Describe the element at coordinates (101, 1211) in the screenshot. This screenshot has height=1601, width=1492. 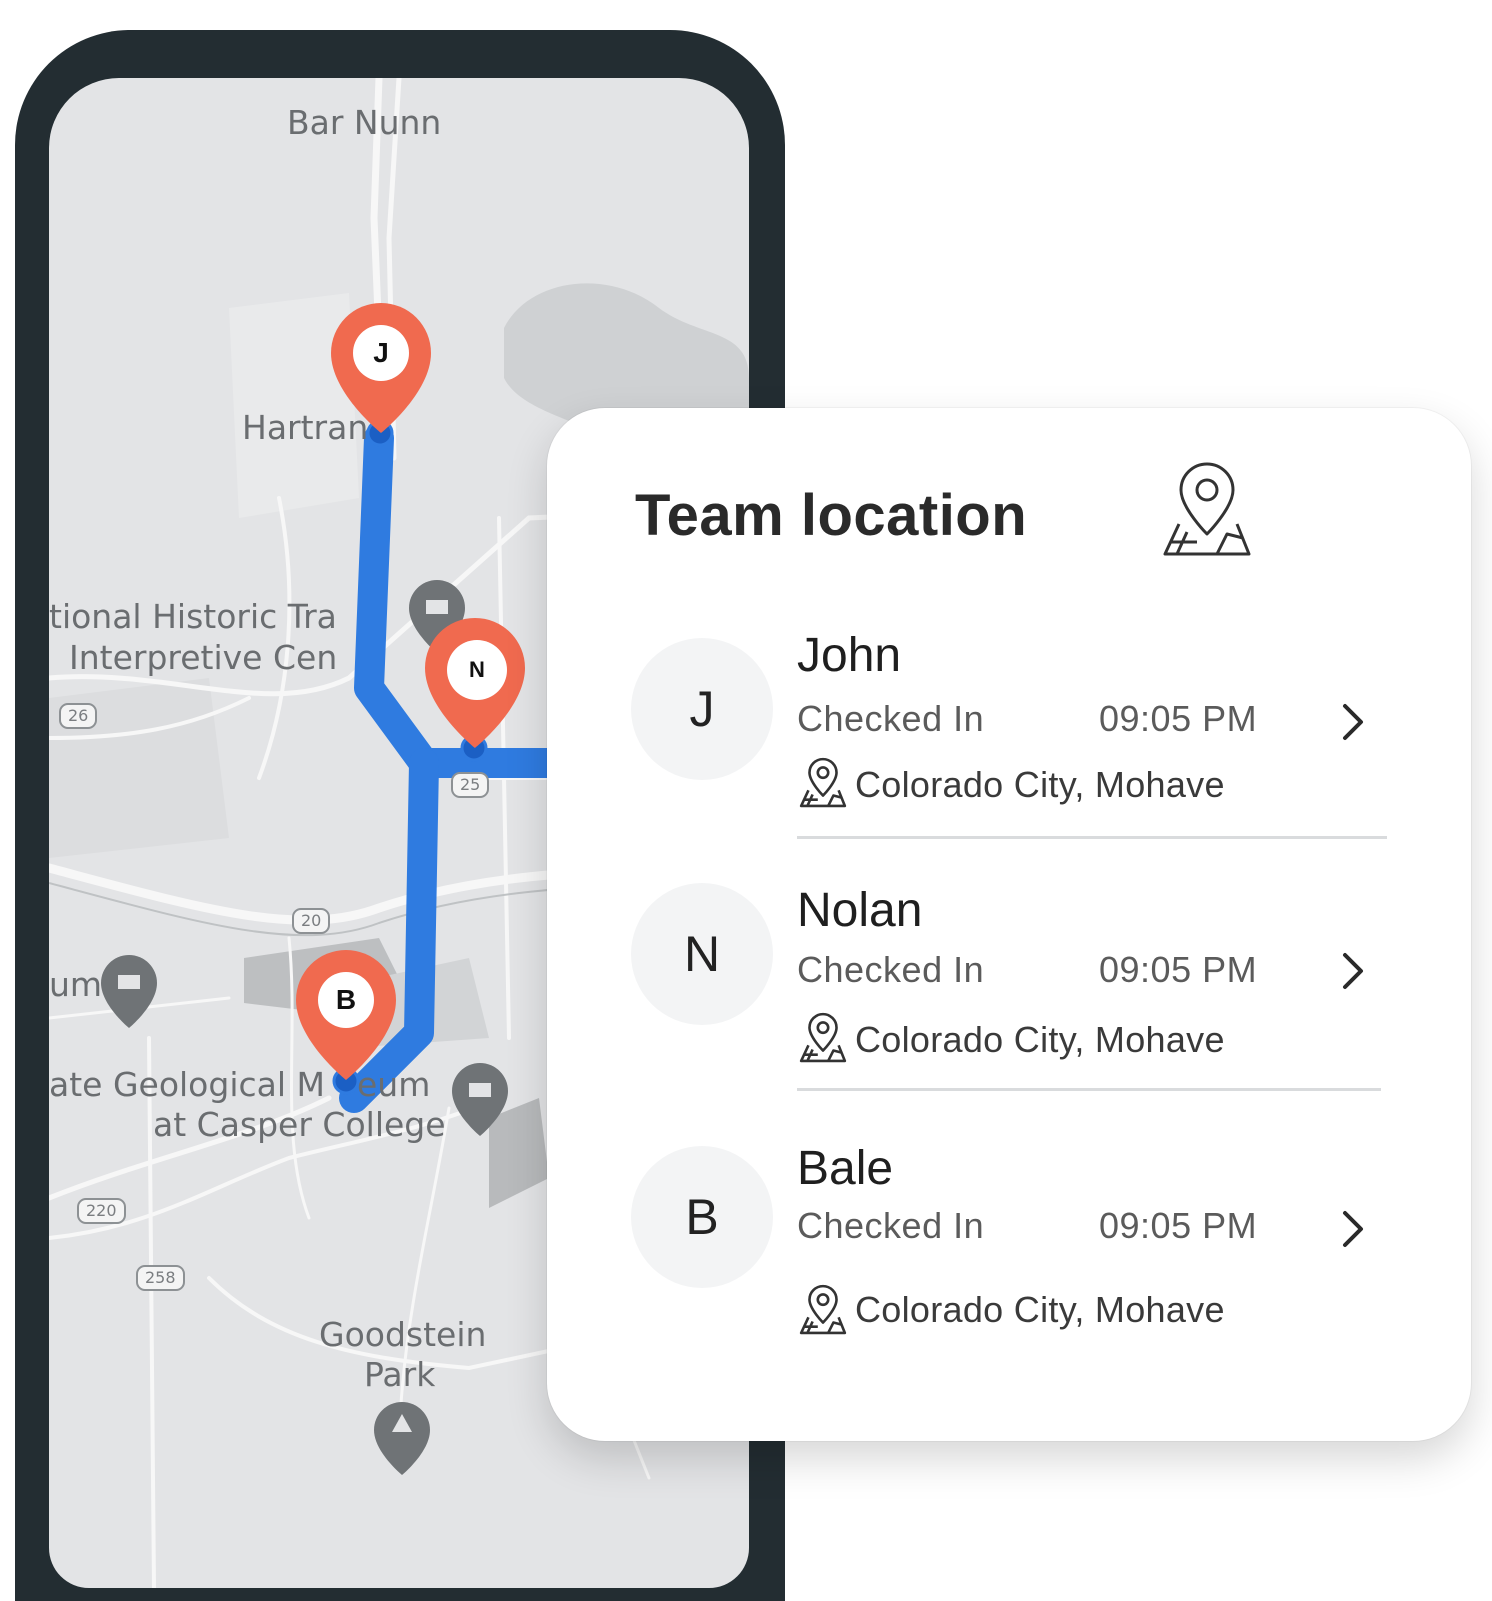
I see `route-shield-220: 220` at that location.